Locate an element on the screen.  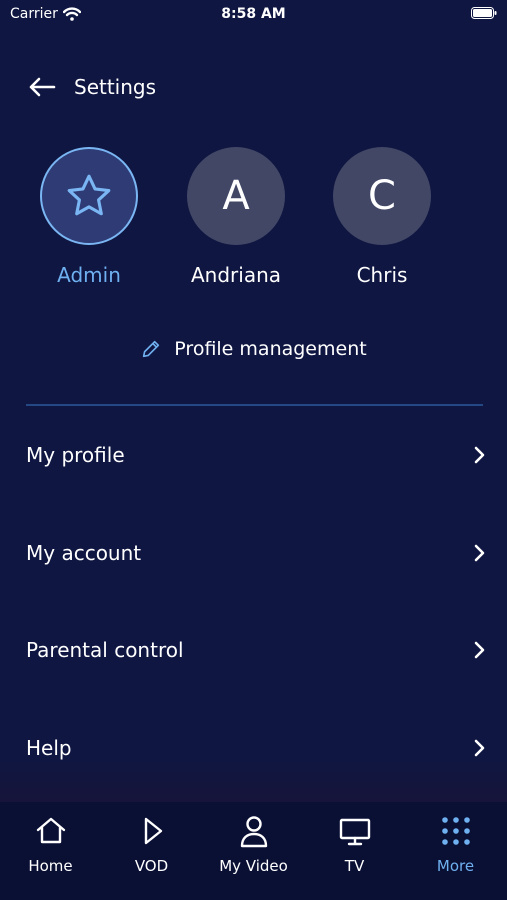
profile-management-label: Profile management is located at coordinates (270, 349).